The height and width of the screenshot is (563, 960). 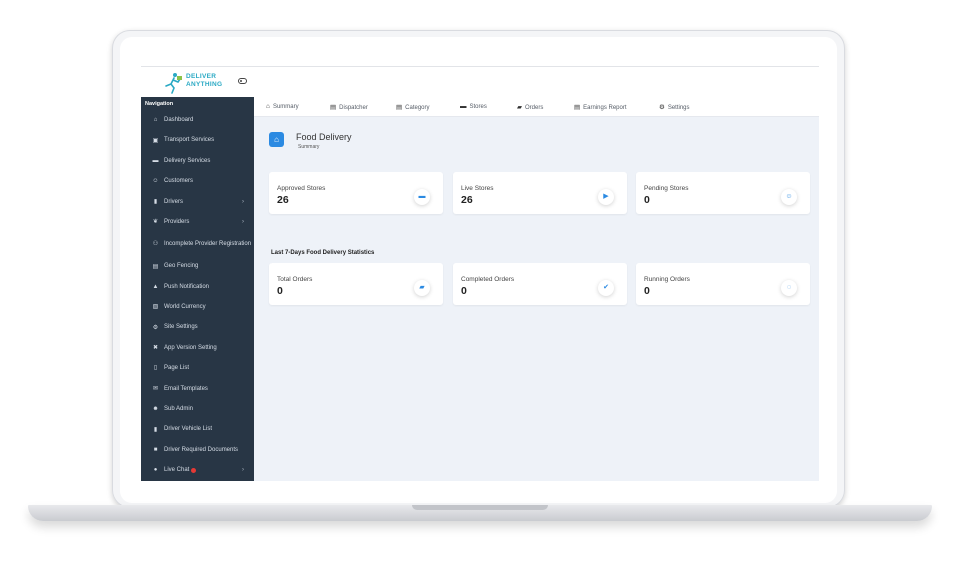 I want to click on sidebar-item-page-list: ▯ Page List, so click(x=197, y=368).